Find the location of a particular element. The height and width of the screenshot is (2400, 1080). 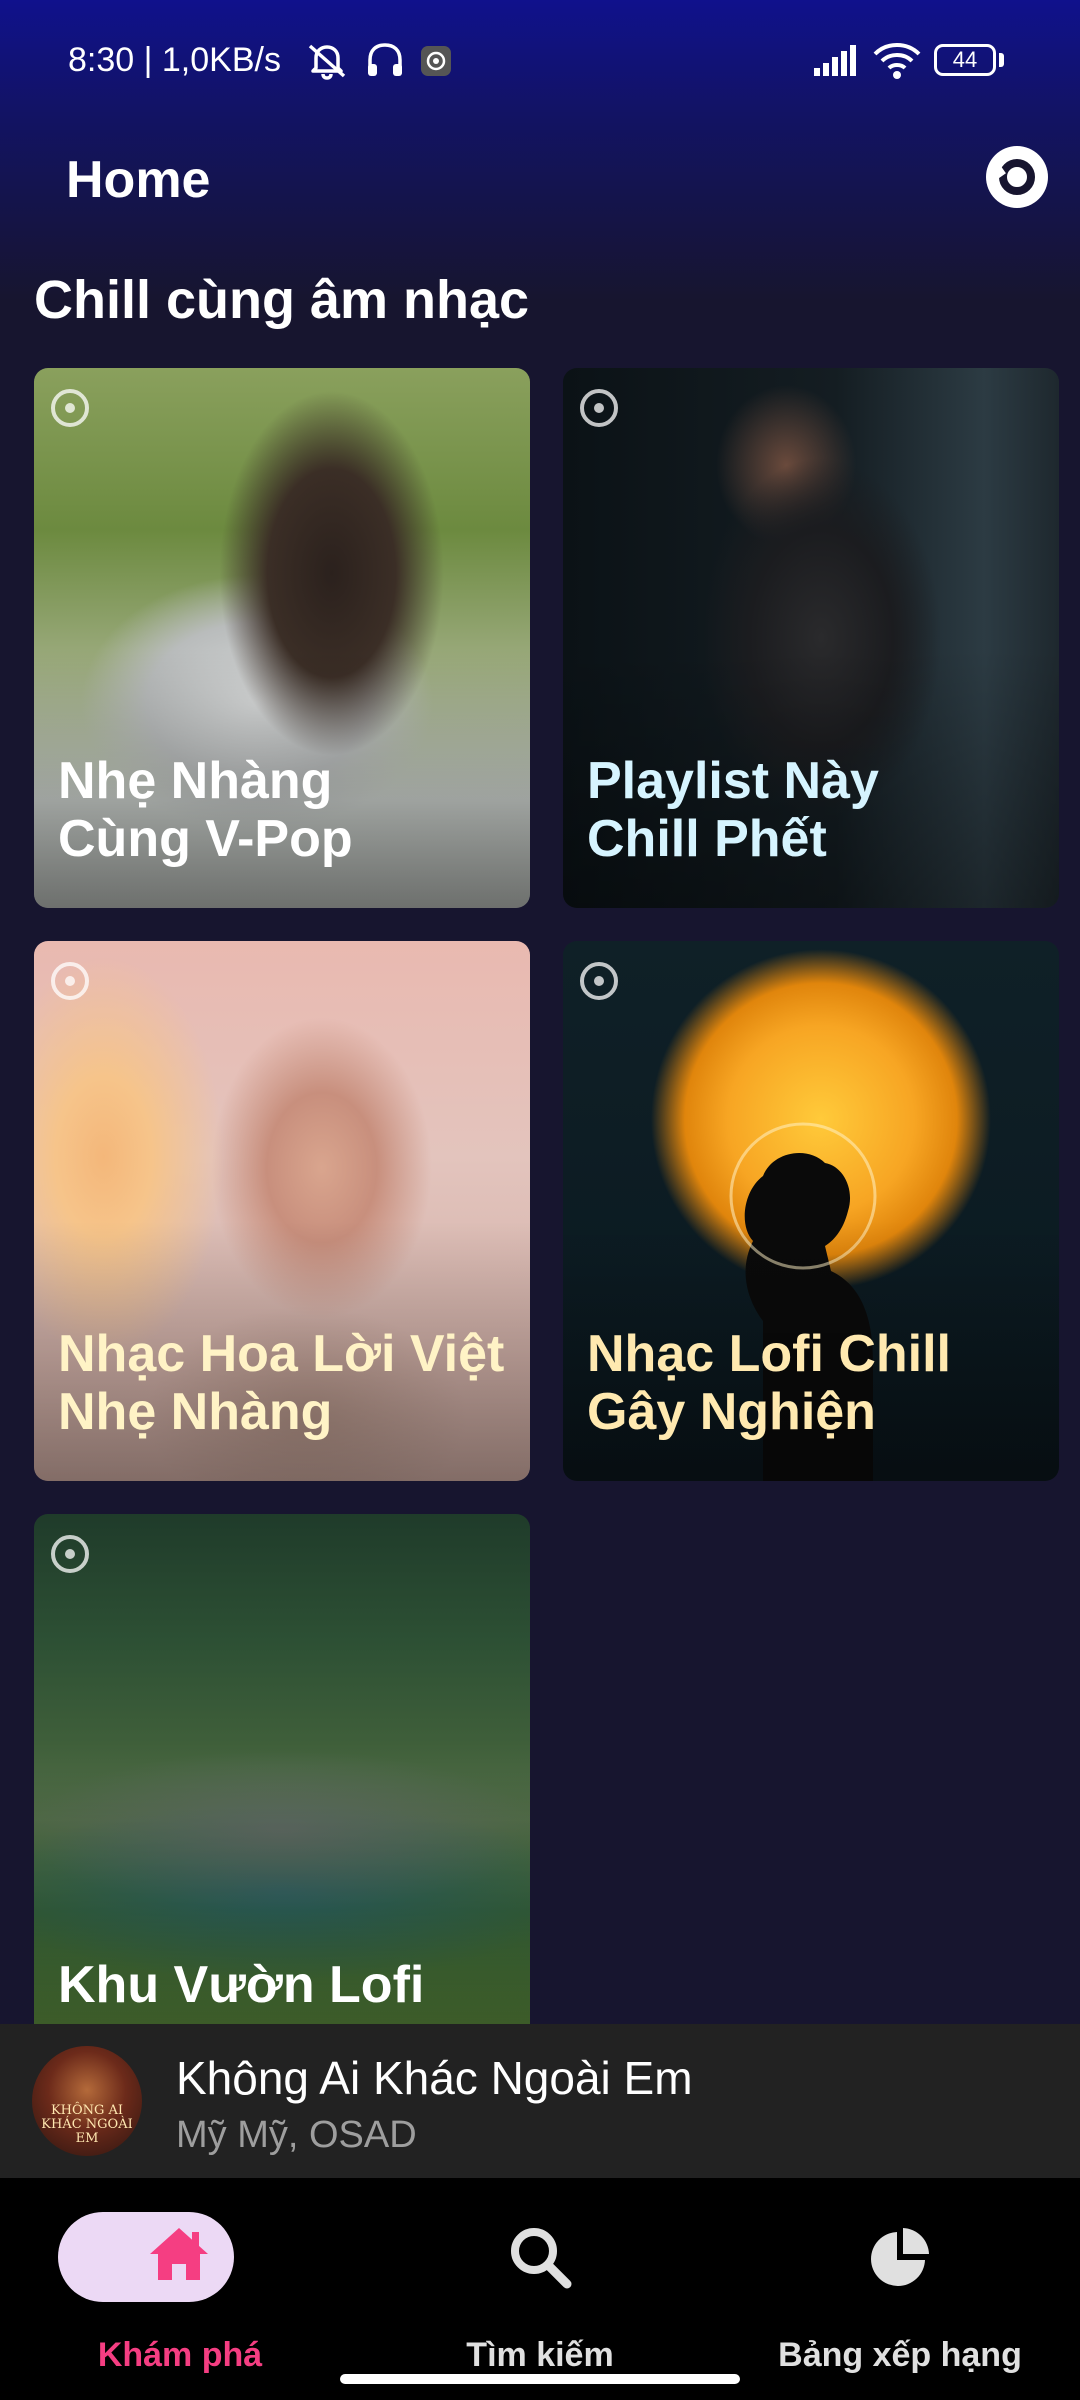

playlist-title: Nhạc Lofi Chill Gây Nghiện is located at coordinates (769, 1383).